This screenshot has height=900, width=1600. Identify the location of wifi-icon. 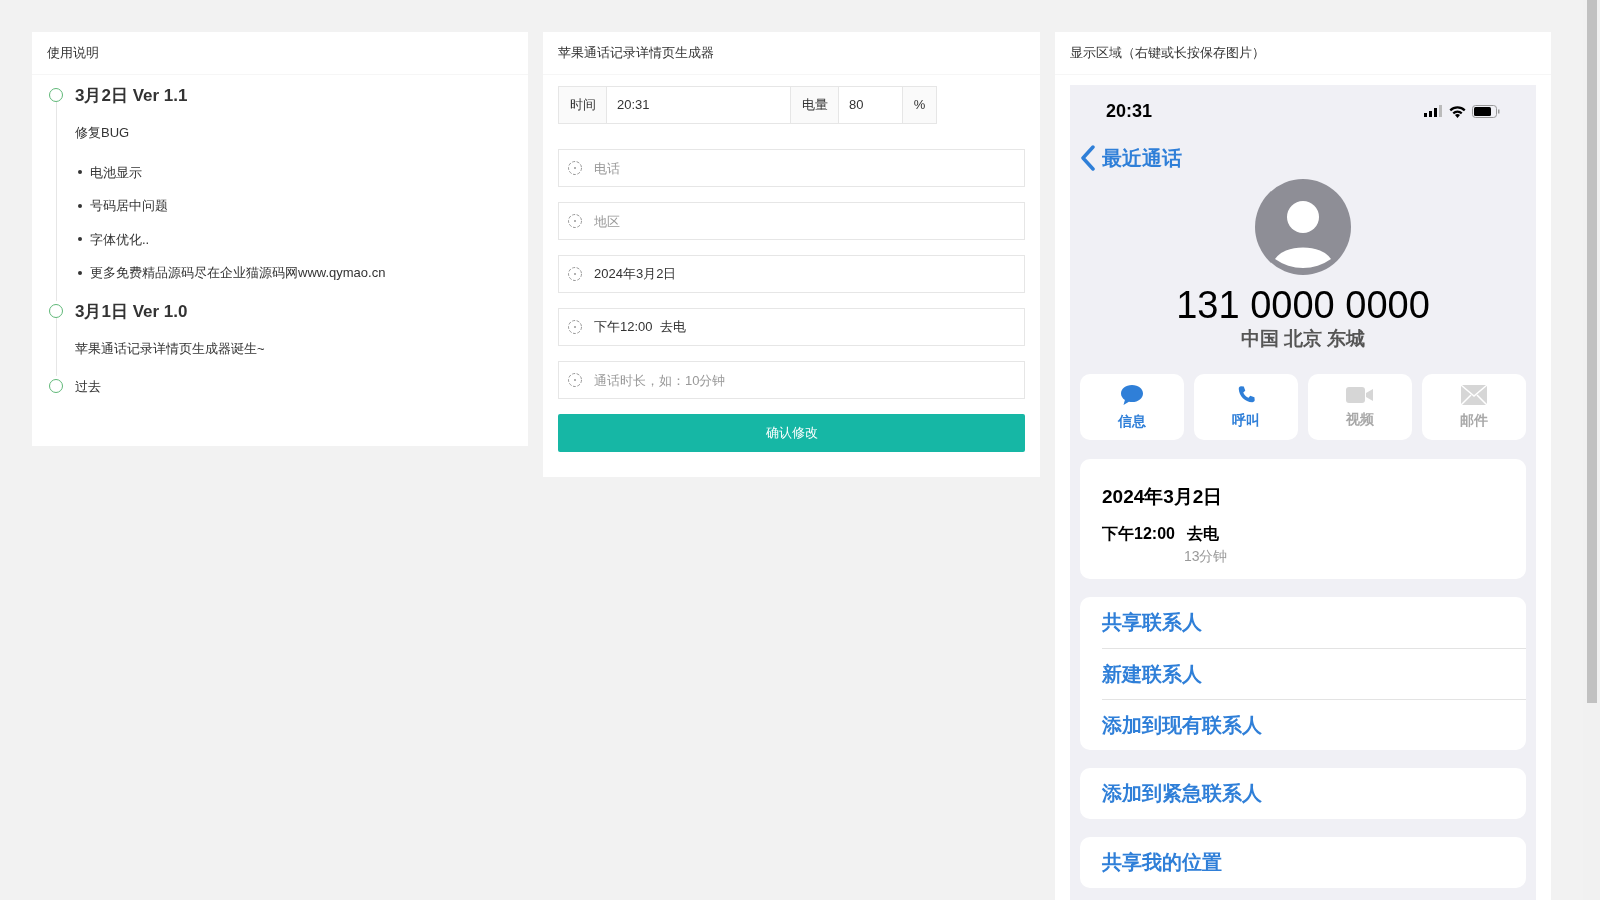
(1457, 111).